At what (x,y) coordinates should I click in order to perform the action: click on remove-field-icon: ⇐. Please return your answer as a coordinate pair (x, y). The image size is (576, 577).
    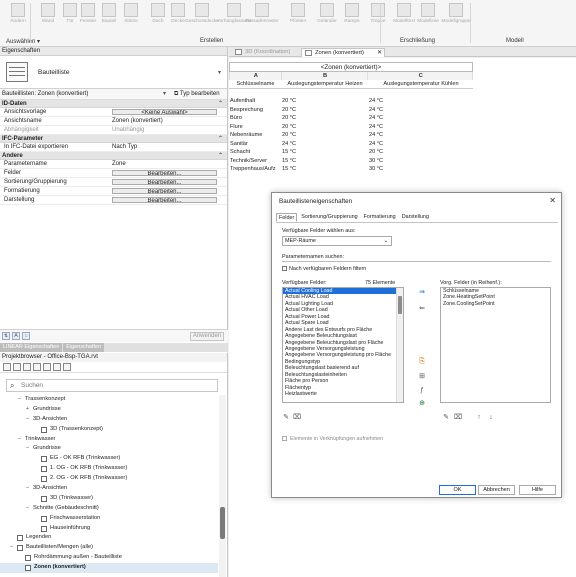
    Looking at the image, I should click on (422, 309).